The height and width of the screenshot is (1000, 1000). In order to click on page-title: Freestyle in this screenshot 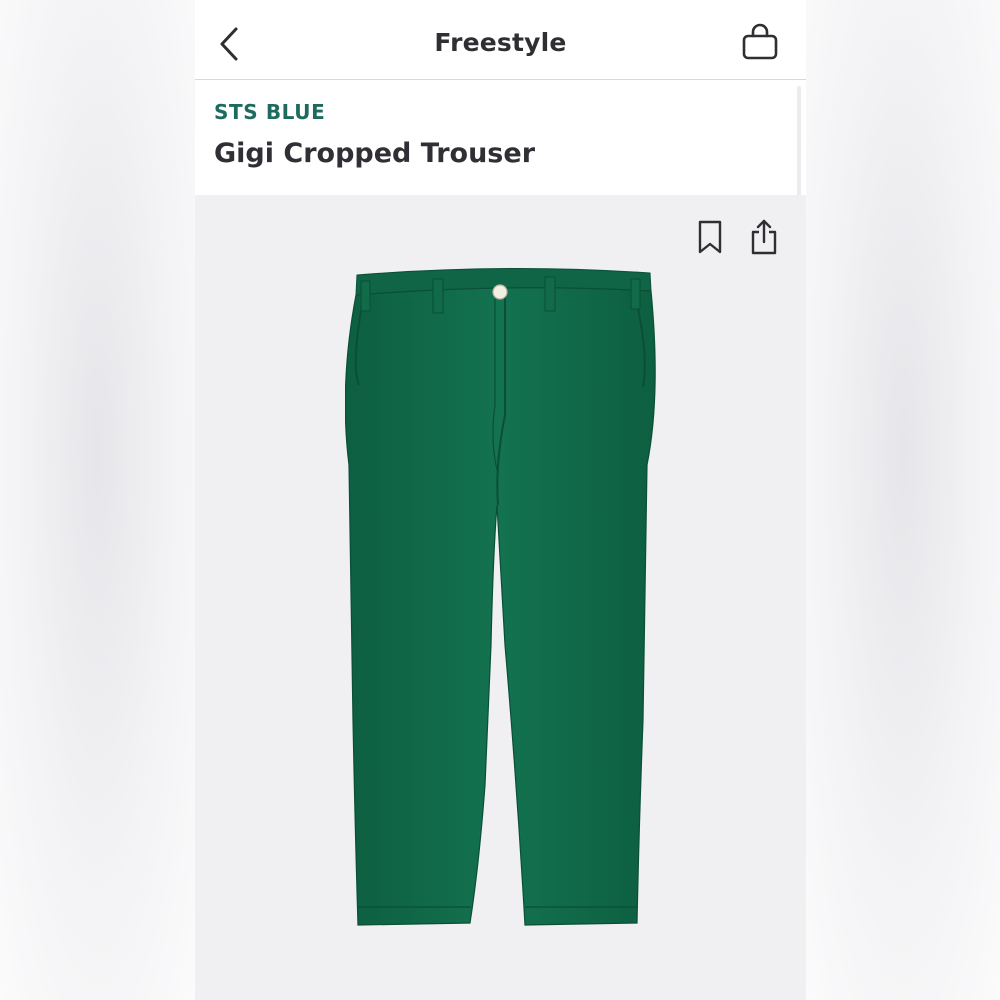, I will do `click(500, 42)`.